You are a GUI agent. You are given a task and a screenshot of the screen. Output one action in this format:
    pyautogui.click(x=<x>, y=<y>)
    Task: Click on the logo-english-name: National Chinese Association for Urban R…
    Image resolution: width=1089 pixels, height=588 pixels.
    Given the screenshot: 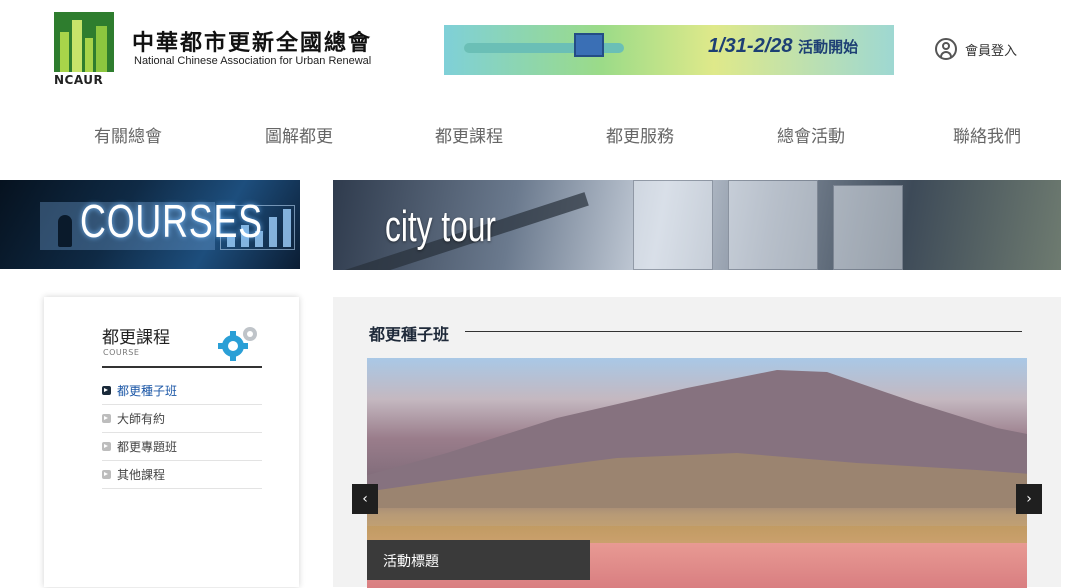 What is the action you would take?
    pyautogui.click(x=253, y=61)
    